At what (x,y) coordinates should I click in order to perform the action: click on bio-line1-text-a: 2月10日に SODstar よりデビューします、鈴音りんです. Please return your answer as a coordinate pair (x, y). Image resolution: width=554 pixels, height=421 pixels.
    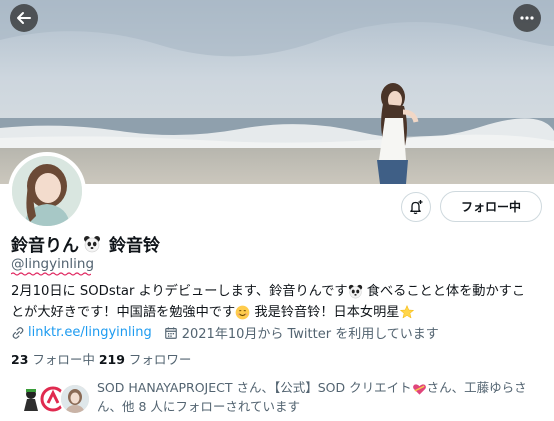
    Looking at the image, I should click on (179, 291).